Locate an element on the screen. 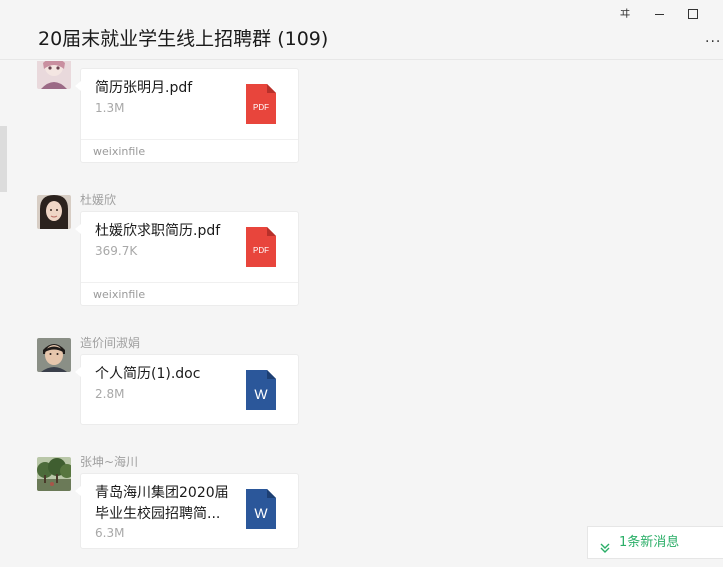 Image resolution: width=723 pixels, height=567 pixels. file-name: 简历张明月.pdf is located at coordinates (144, 88).